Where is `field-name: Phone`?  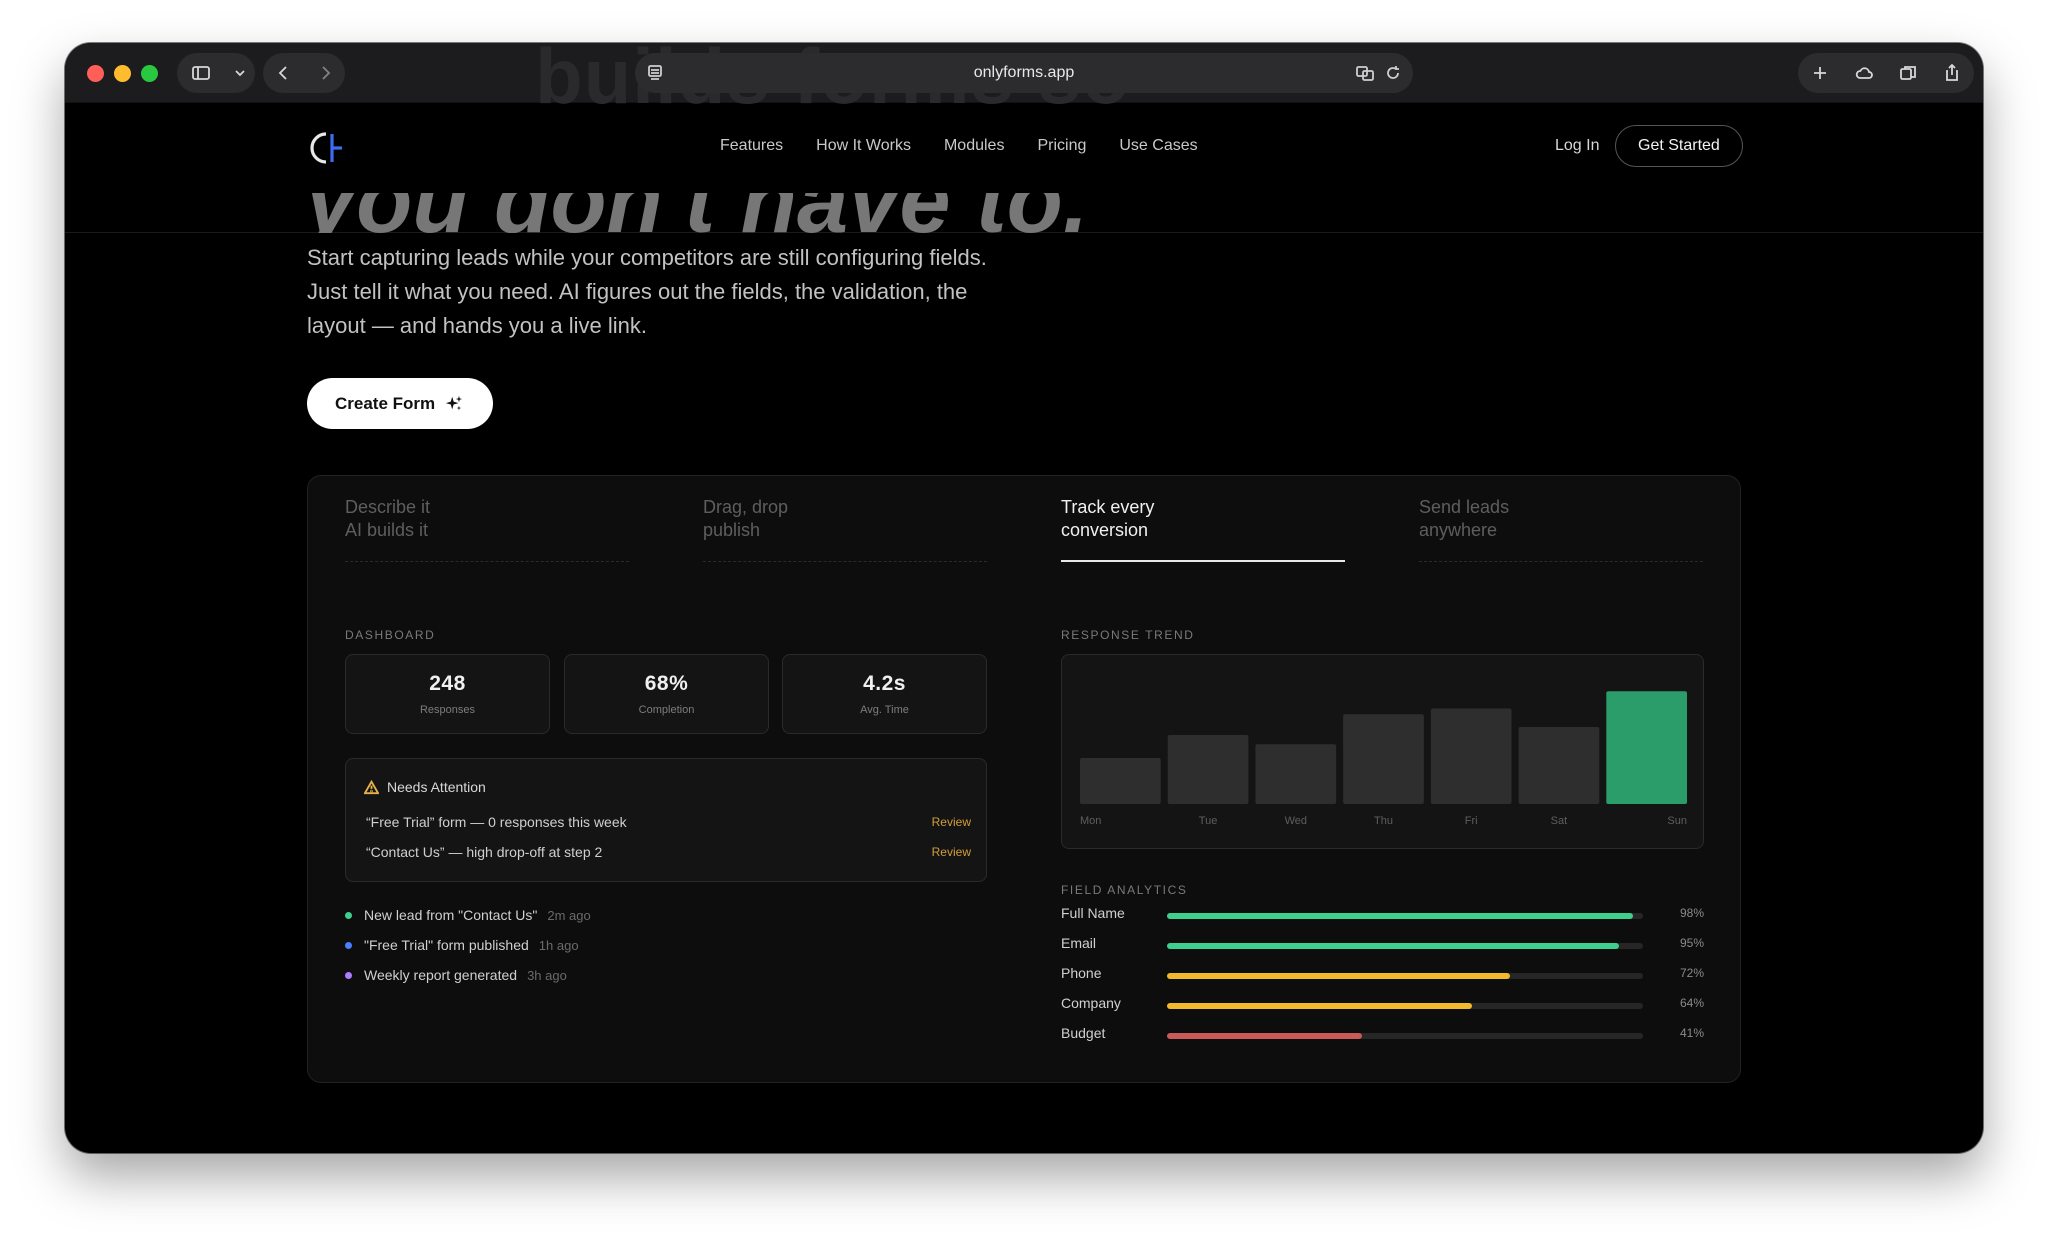 field-name: Phone is located at coordinates (1081, 973).